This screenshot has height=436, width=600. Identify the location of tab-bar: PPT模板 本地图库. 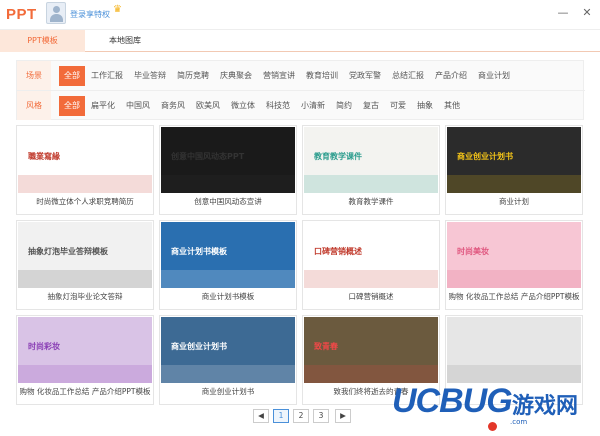
(300, 41).